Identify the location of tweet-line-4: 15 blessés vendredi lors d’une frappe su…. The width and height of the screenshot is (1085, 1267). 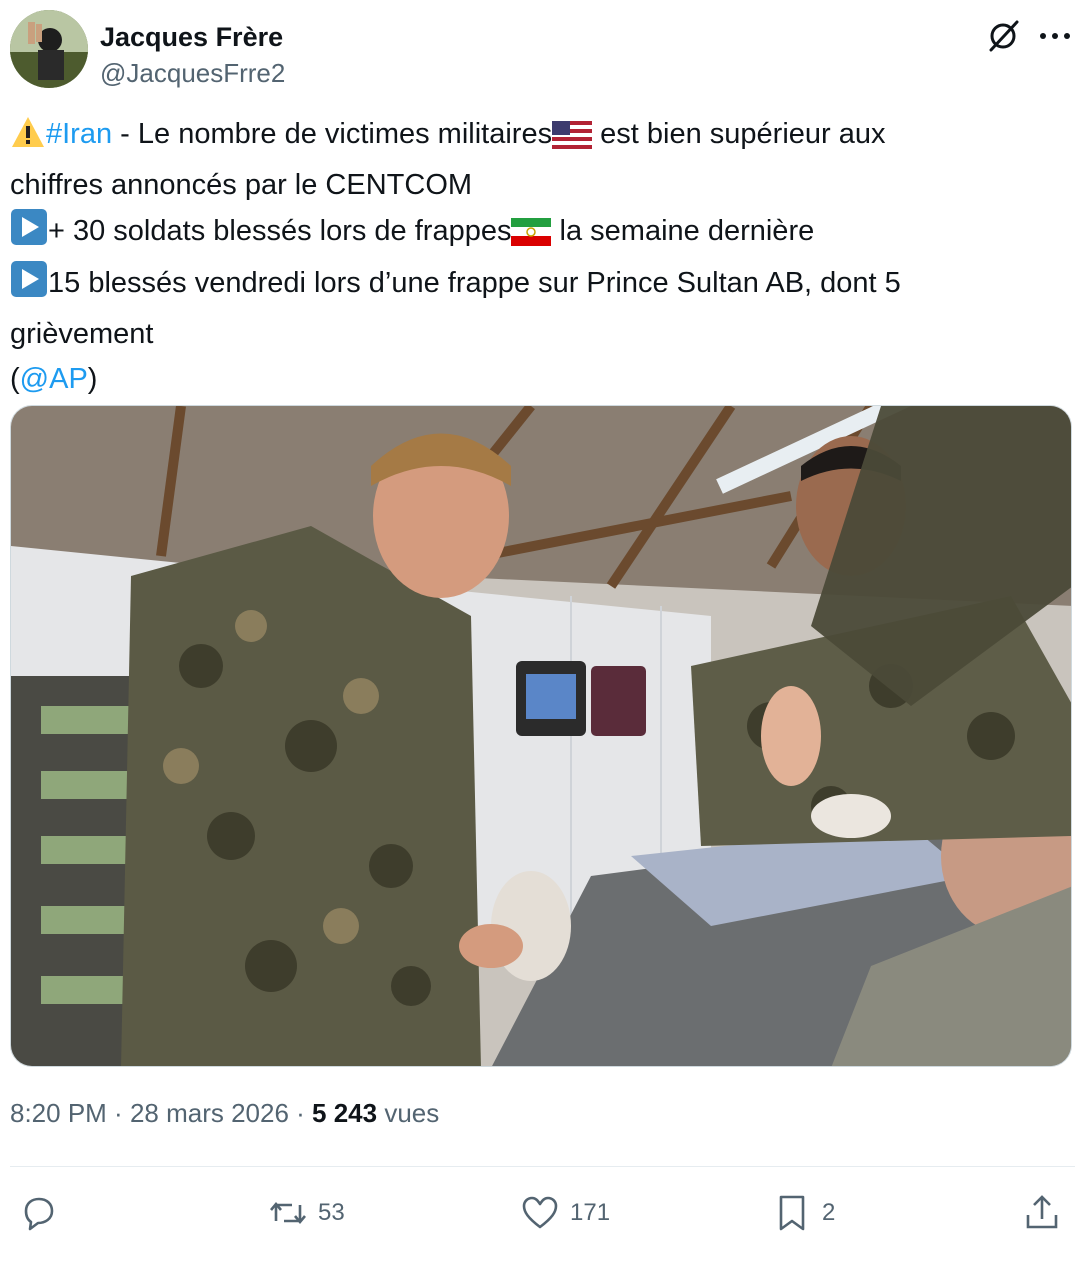
(535, 286).